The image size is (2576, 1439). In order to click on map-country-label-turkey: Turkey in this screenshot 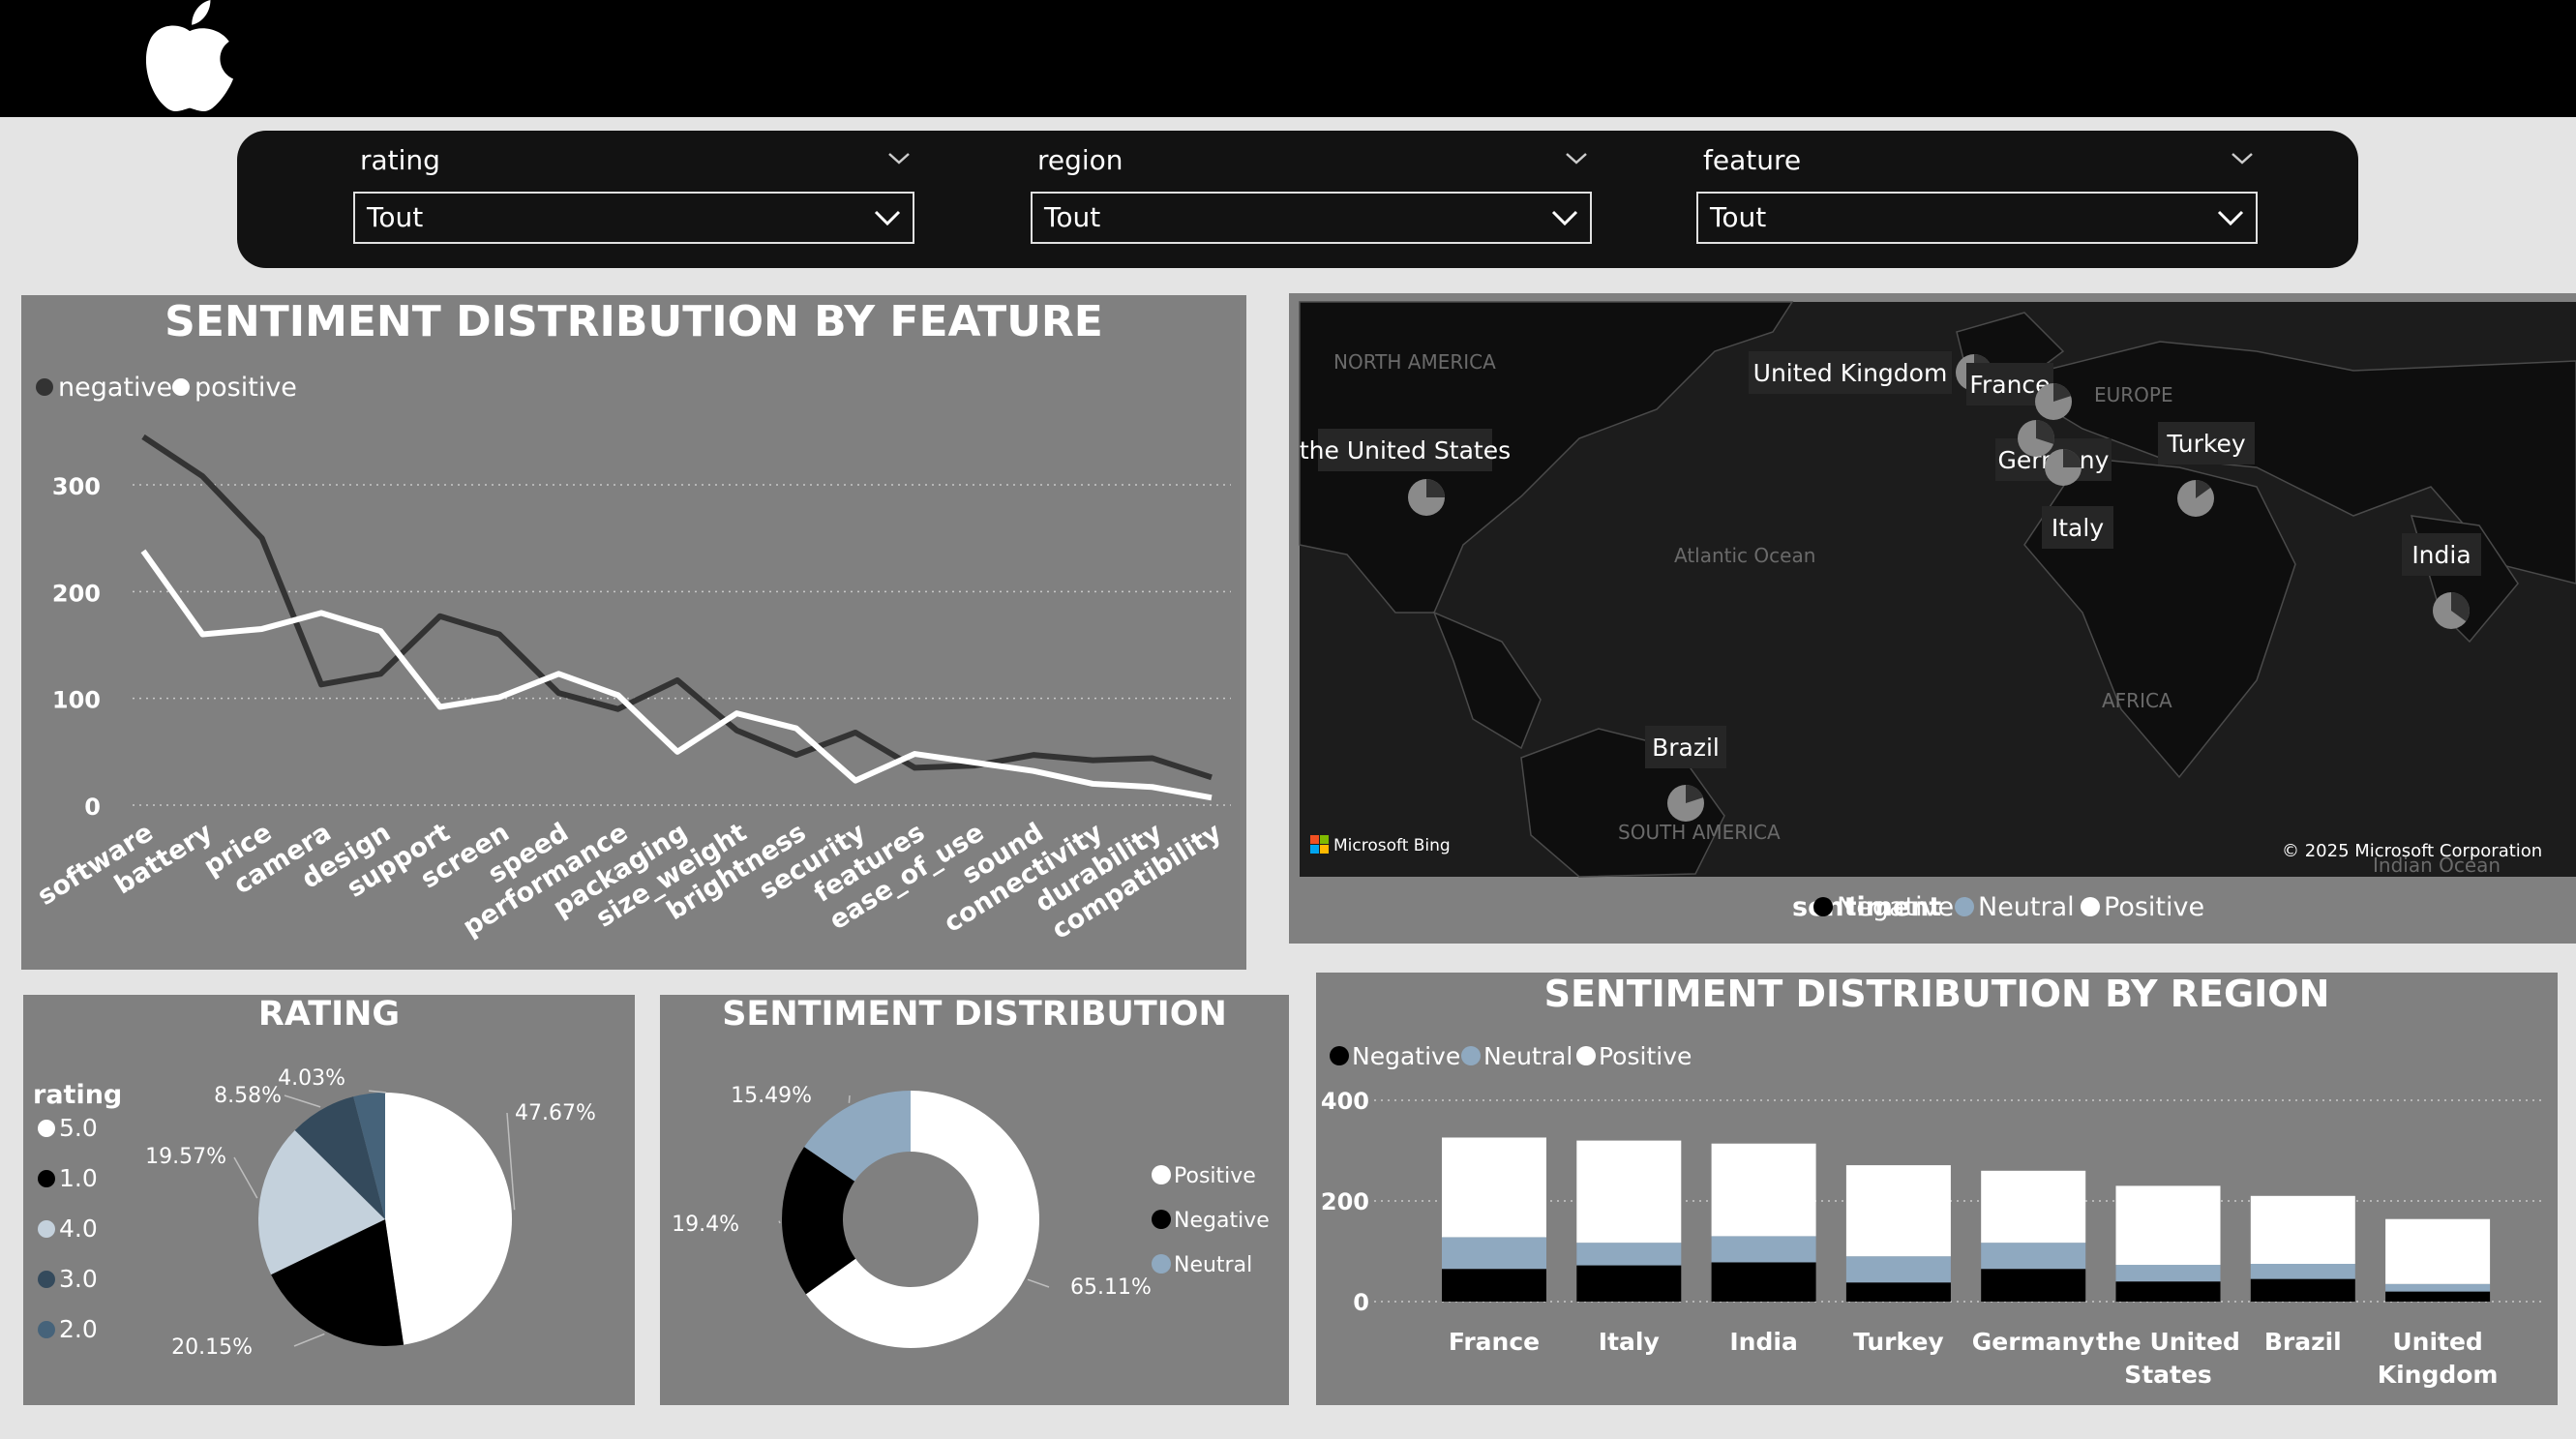, I will do `click(2206, 444)`.